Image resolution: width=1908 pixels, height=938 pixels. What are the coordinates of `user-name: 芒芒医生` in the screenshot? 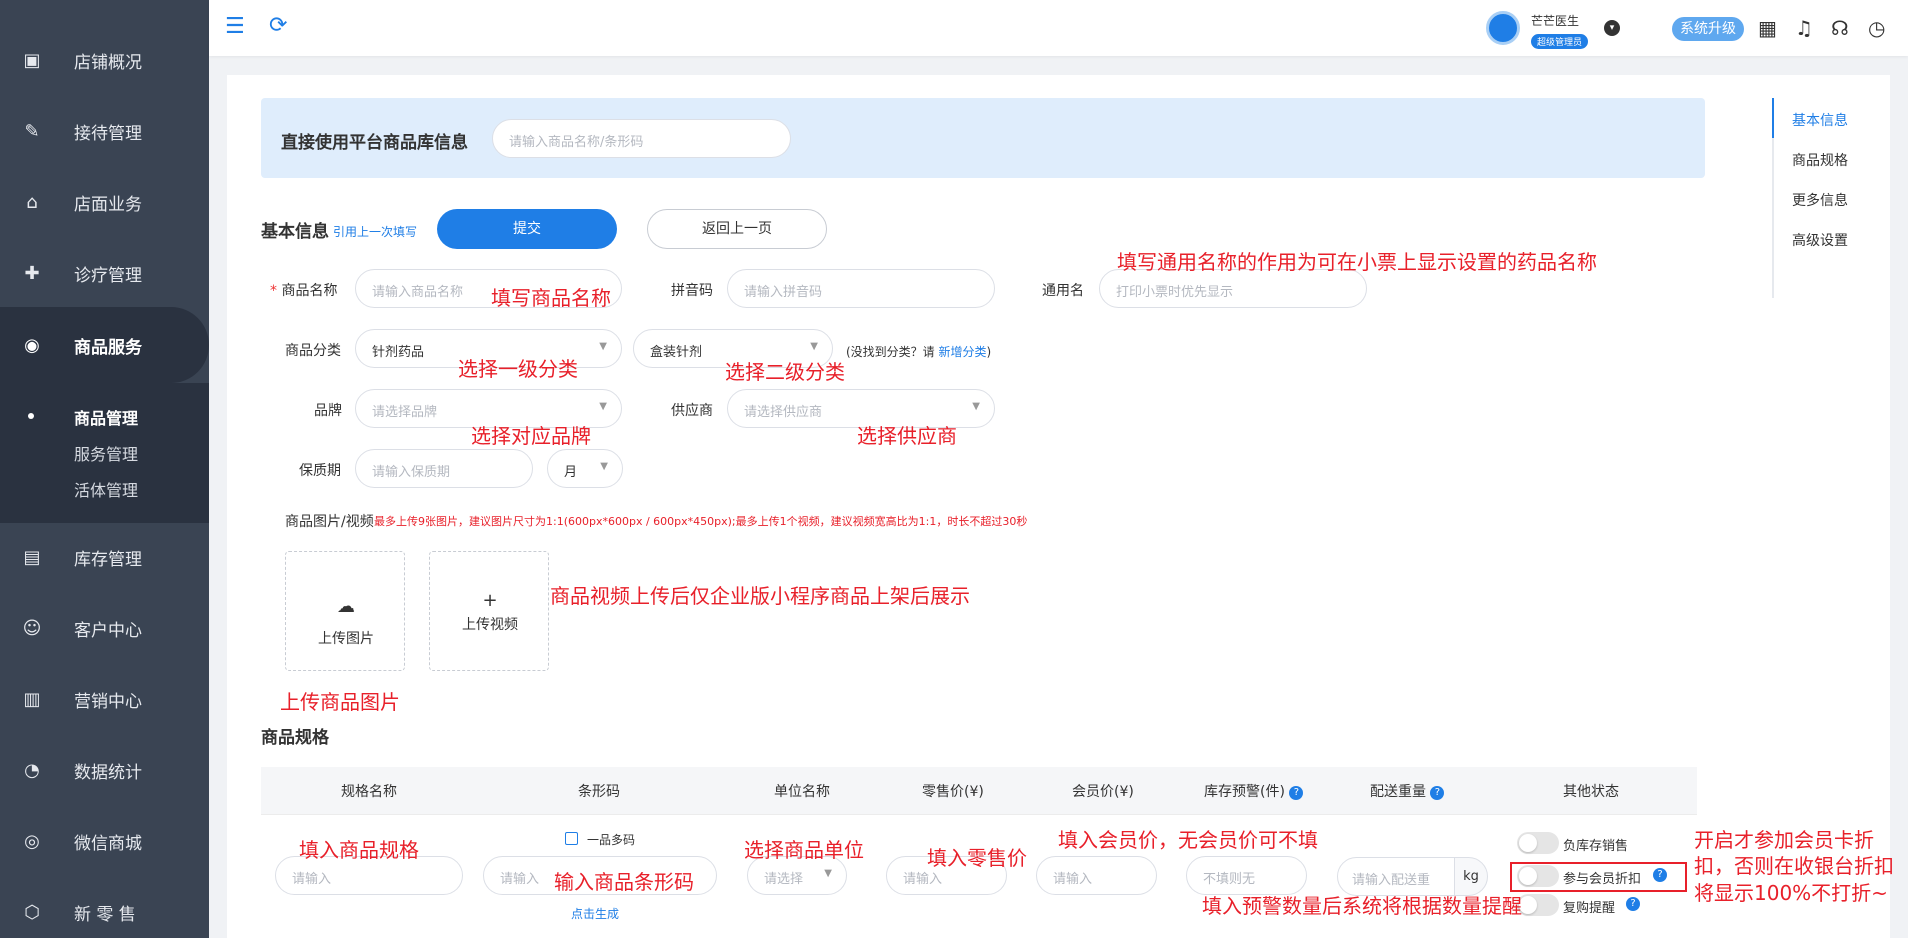 It's located at (1555, 21).